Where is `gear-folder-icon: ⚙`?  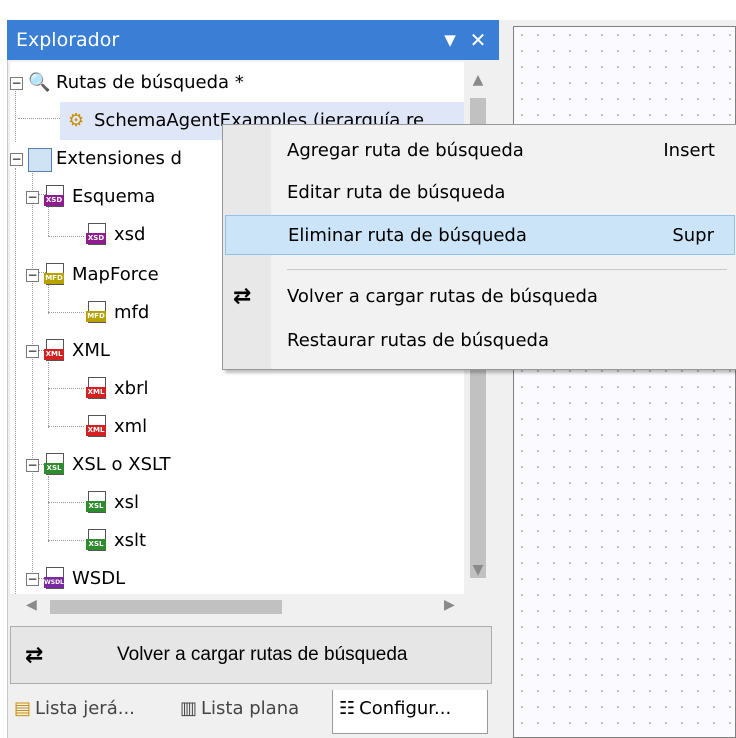 gear-folder-icon: ⚙ is located at coordinates (76, 120).